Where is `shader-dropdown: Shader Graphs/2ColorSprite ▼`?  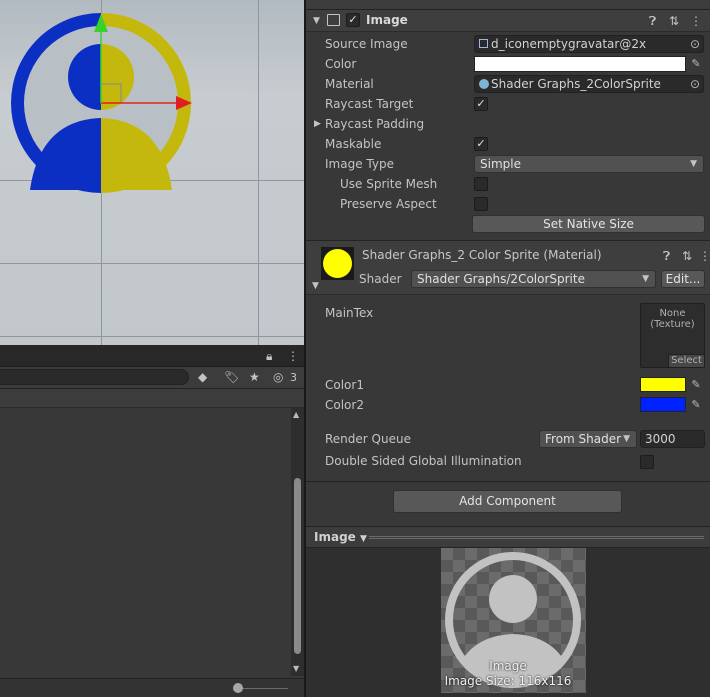 shader-dropdown: Shader Graphs/2ColorSprite ▼ is located at coordinates (533, 279).